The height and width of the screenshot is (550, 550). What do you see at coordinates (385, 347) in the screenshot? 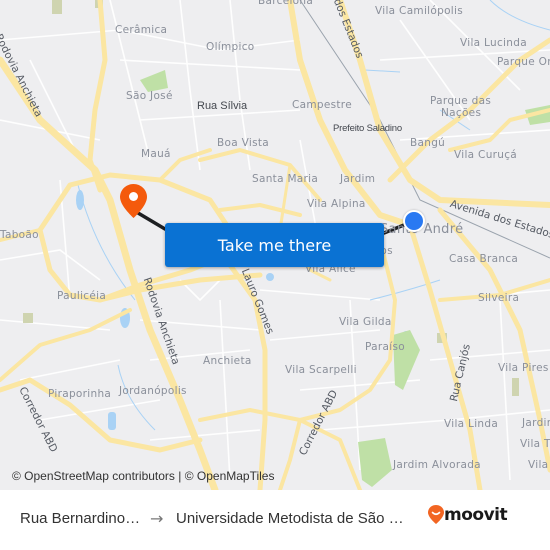
I see `map-label: Paraíso` at bounding box center [385, 347].